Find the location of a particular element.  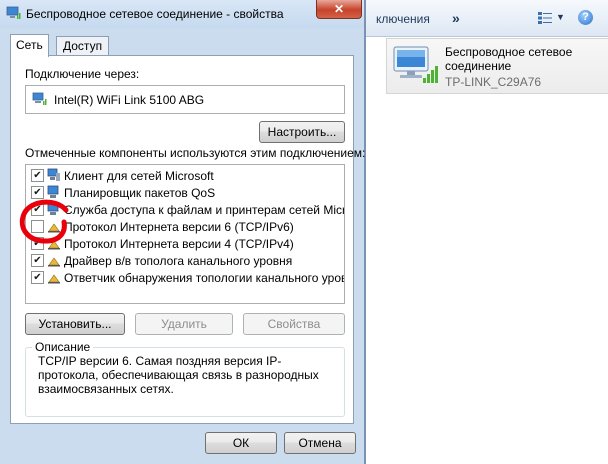

client-icon is located at coordinates (53, 174).